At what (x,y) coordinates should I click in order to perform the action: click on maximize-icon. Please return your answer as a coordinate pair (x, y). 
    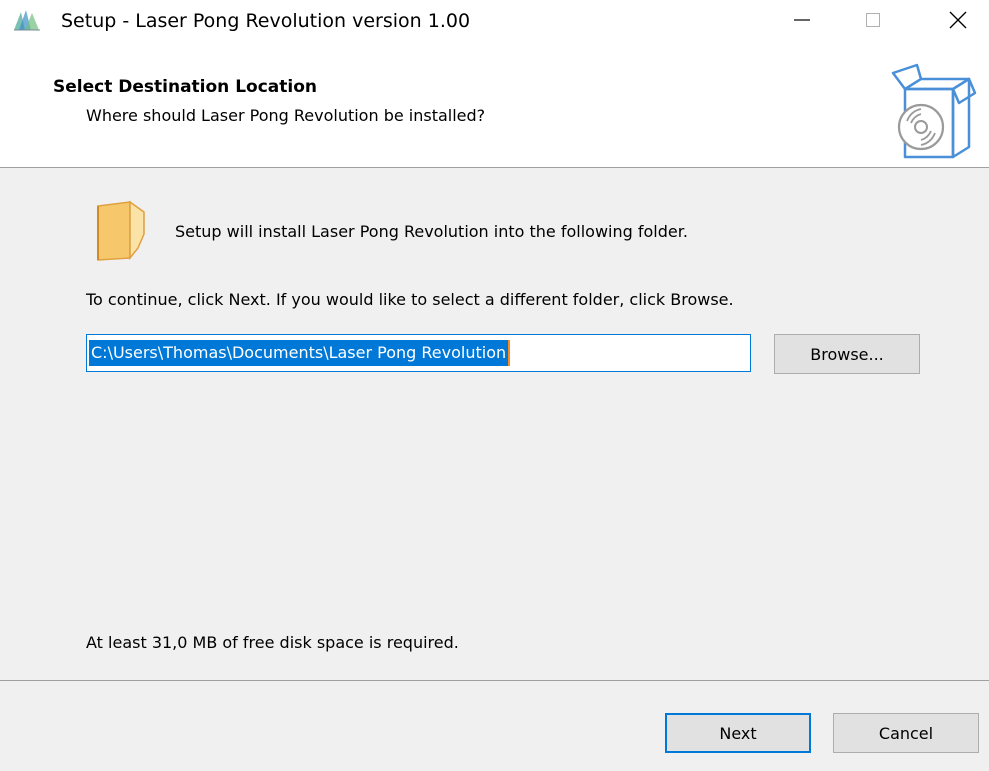
    Looking at the image, I should click on (873, 22).